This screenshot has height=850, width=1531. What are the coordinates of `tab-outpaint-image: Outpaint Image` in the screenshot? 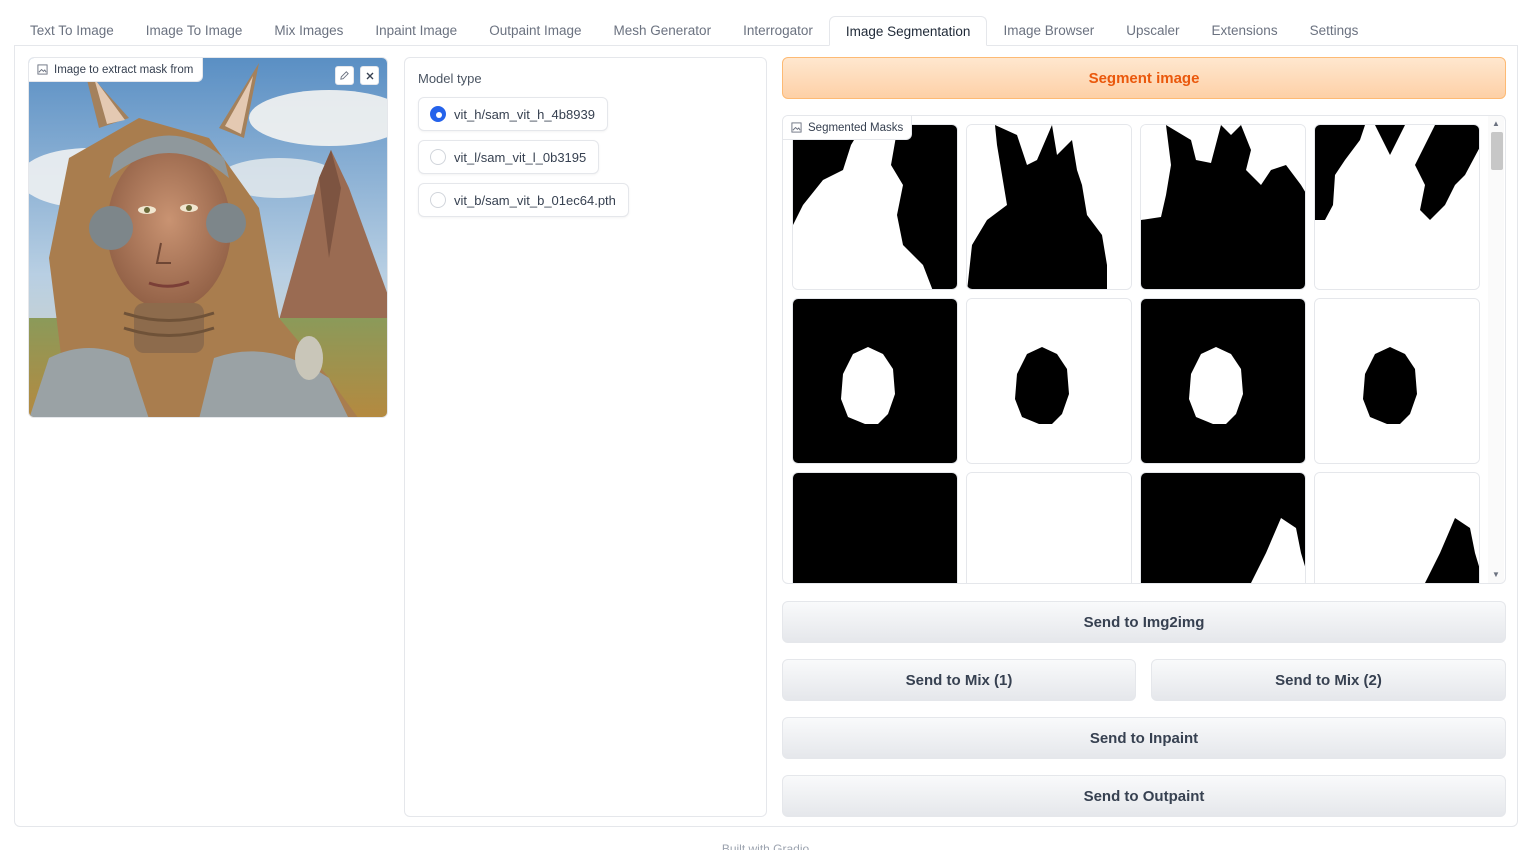 It's located at (535, 31).